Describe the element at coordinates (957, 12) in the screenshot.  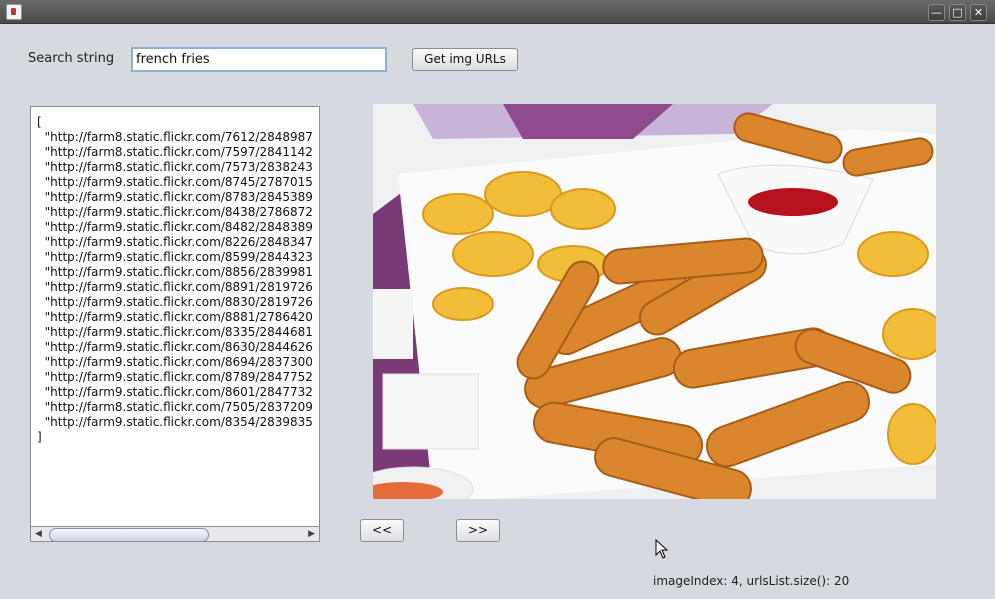
I see `maximize-icon: □` at that location.